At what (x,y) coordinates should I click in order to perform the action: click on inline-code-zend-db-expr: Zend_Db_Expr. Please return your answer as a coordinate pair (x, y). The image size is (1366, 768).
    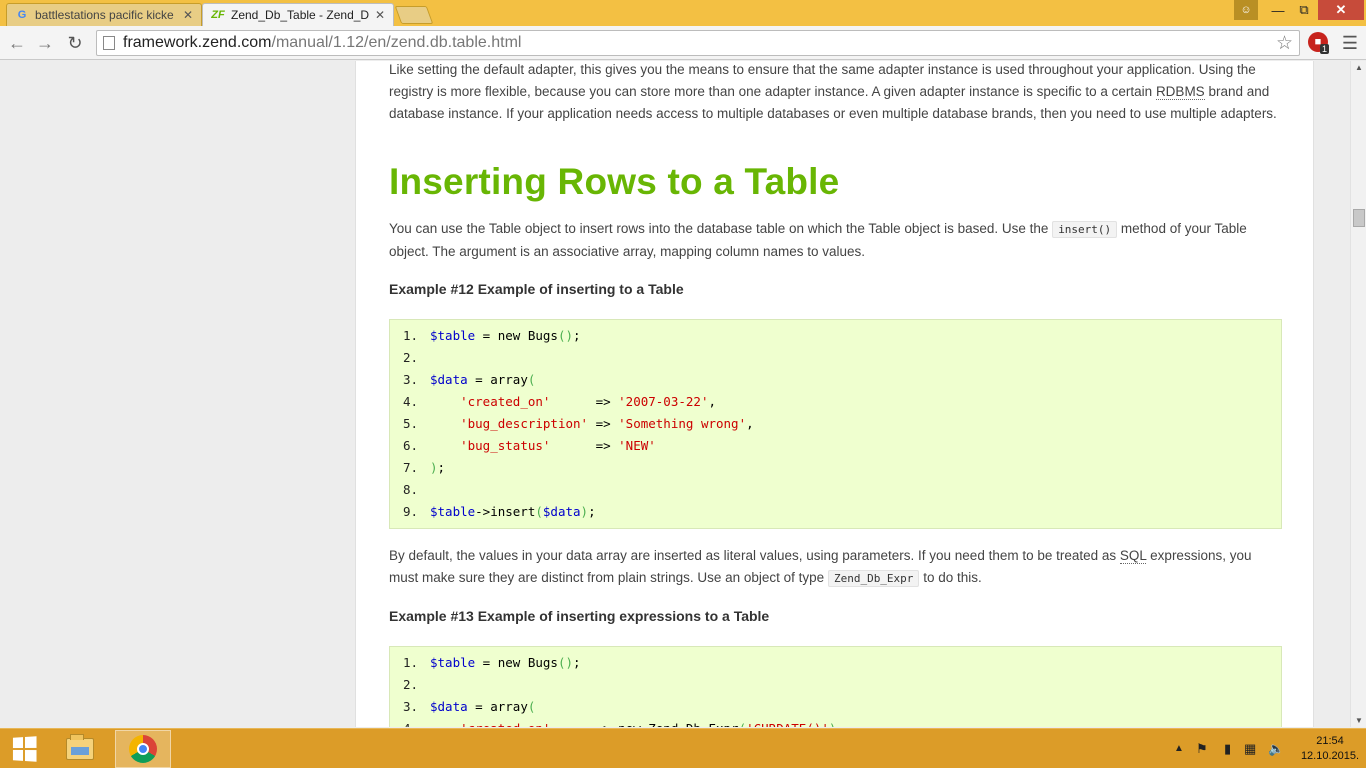
    Looking at the image, I should click on (873, 578).